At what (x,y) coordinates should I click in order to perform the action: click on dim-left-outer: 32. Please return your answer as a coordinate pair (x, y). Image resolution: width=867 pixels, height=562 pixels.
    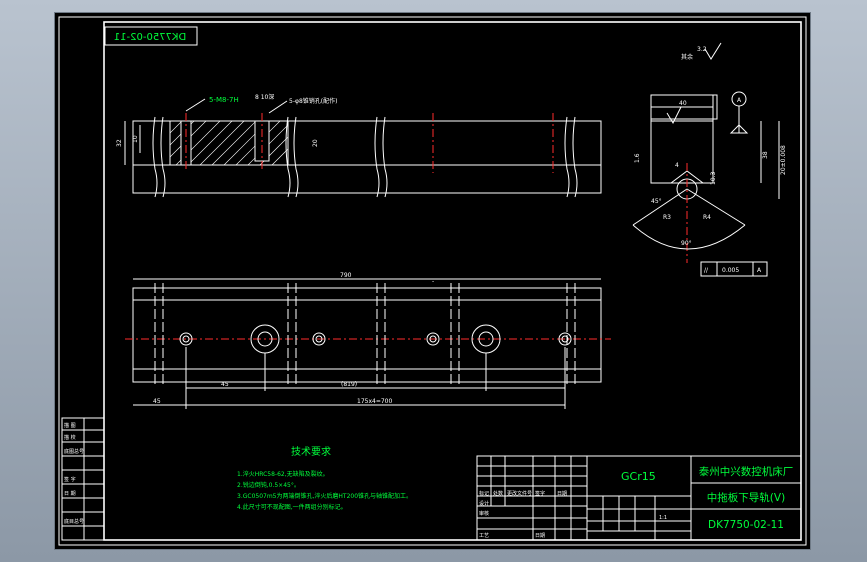
    Looking at the image, I should click on (119, 143).